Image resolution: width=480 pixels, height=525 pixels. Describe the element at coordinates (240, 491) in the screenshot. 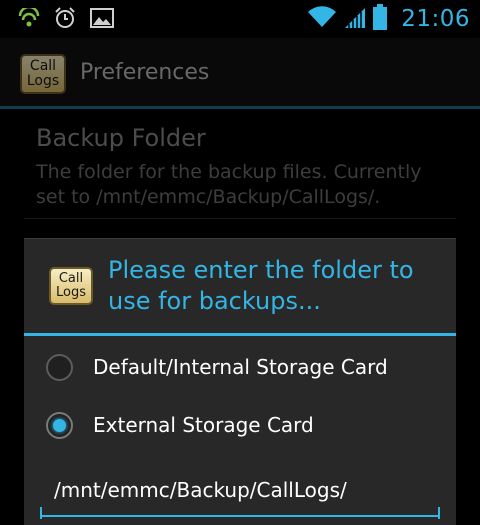

I see `folder-path-input` at that location.